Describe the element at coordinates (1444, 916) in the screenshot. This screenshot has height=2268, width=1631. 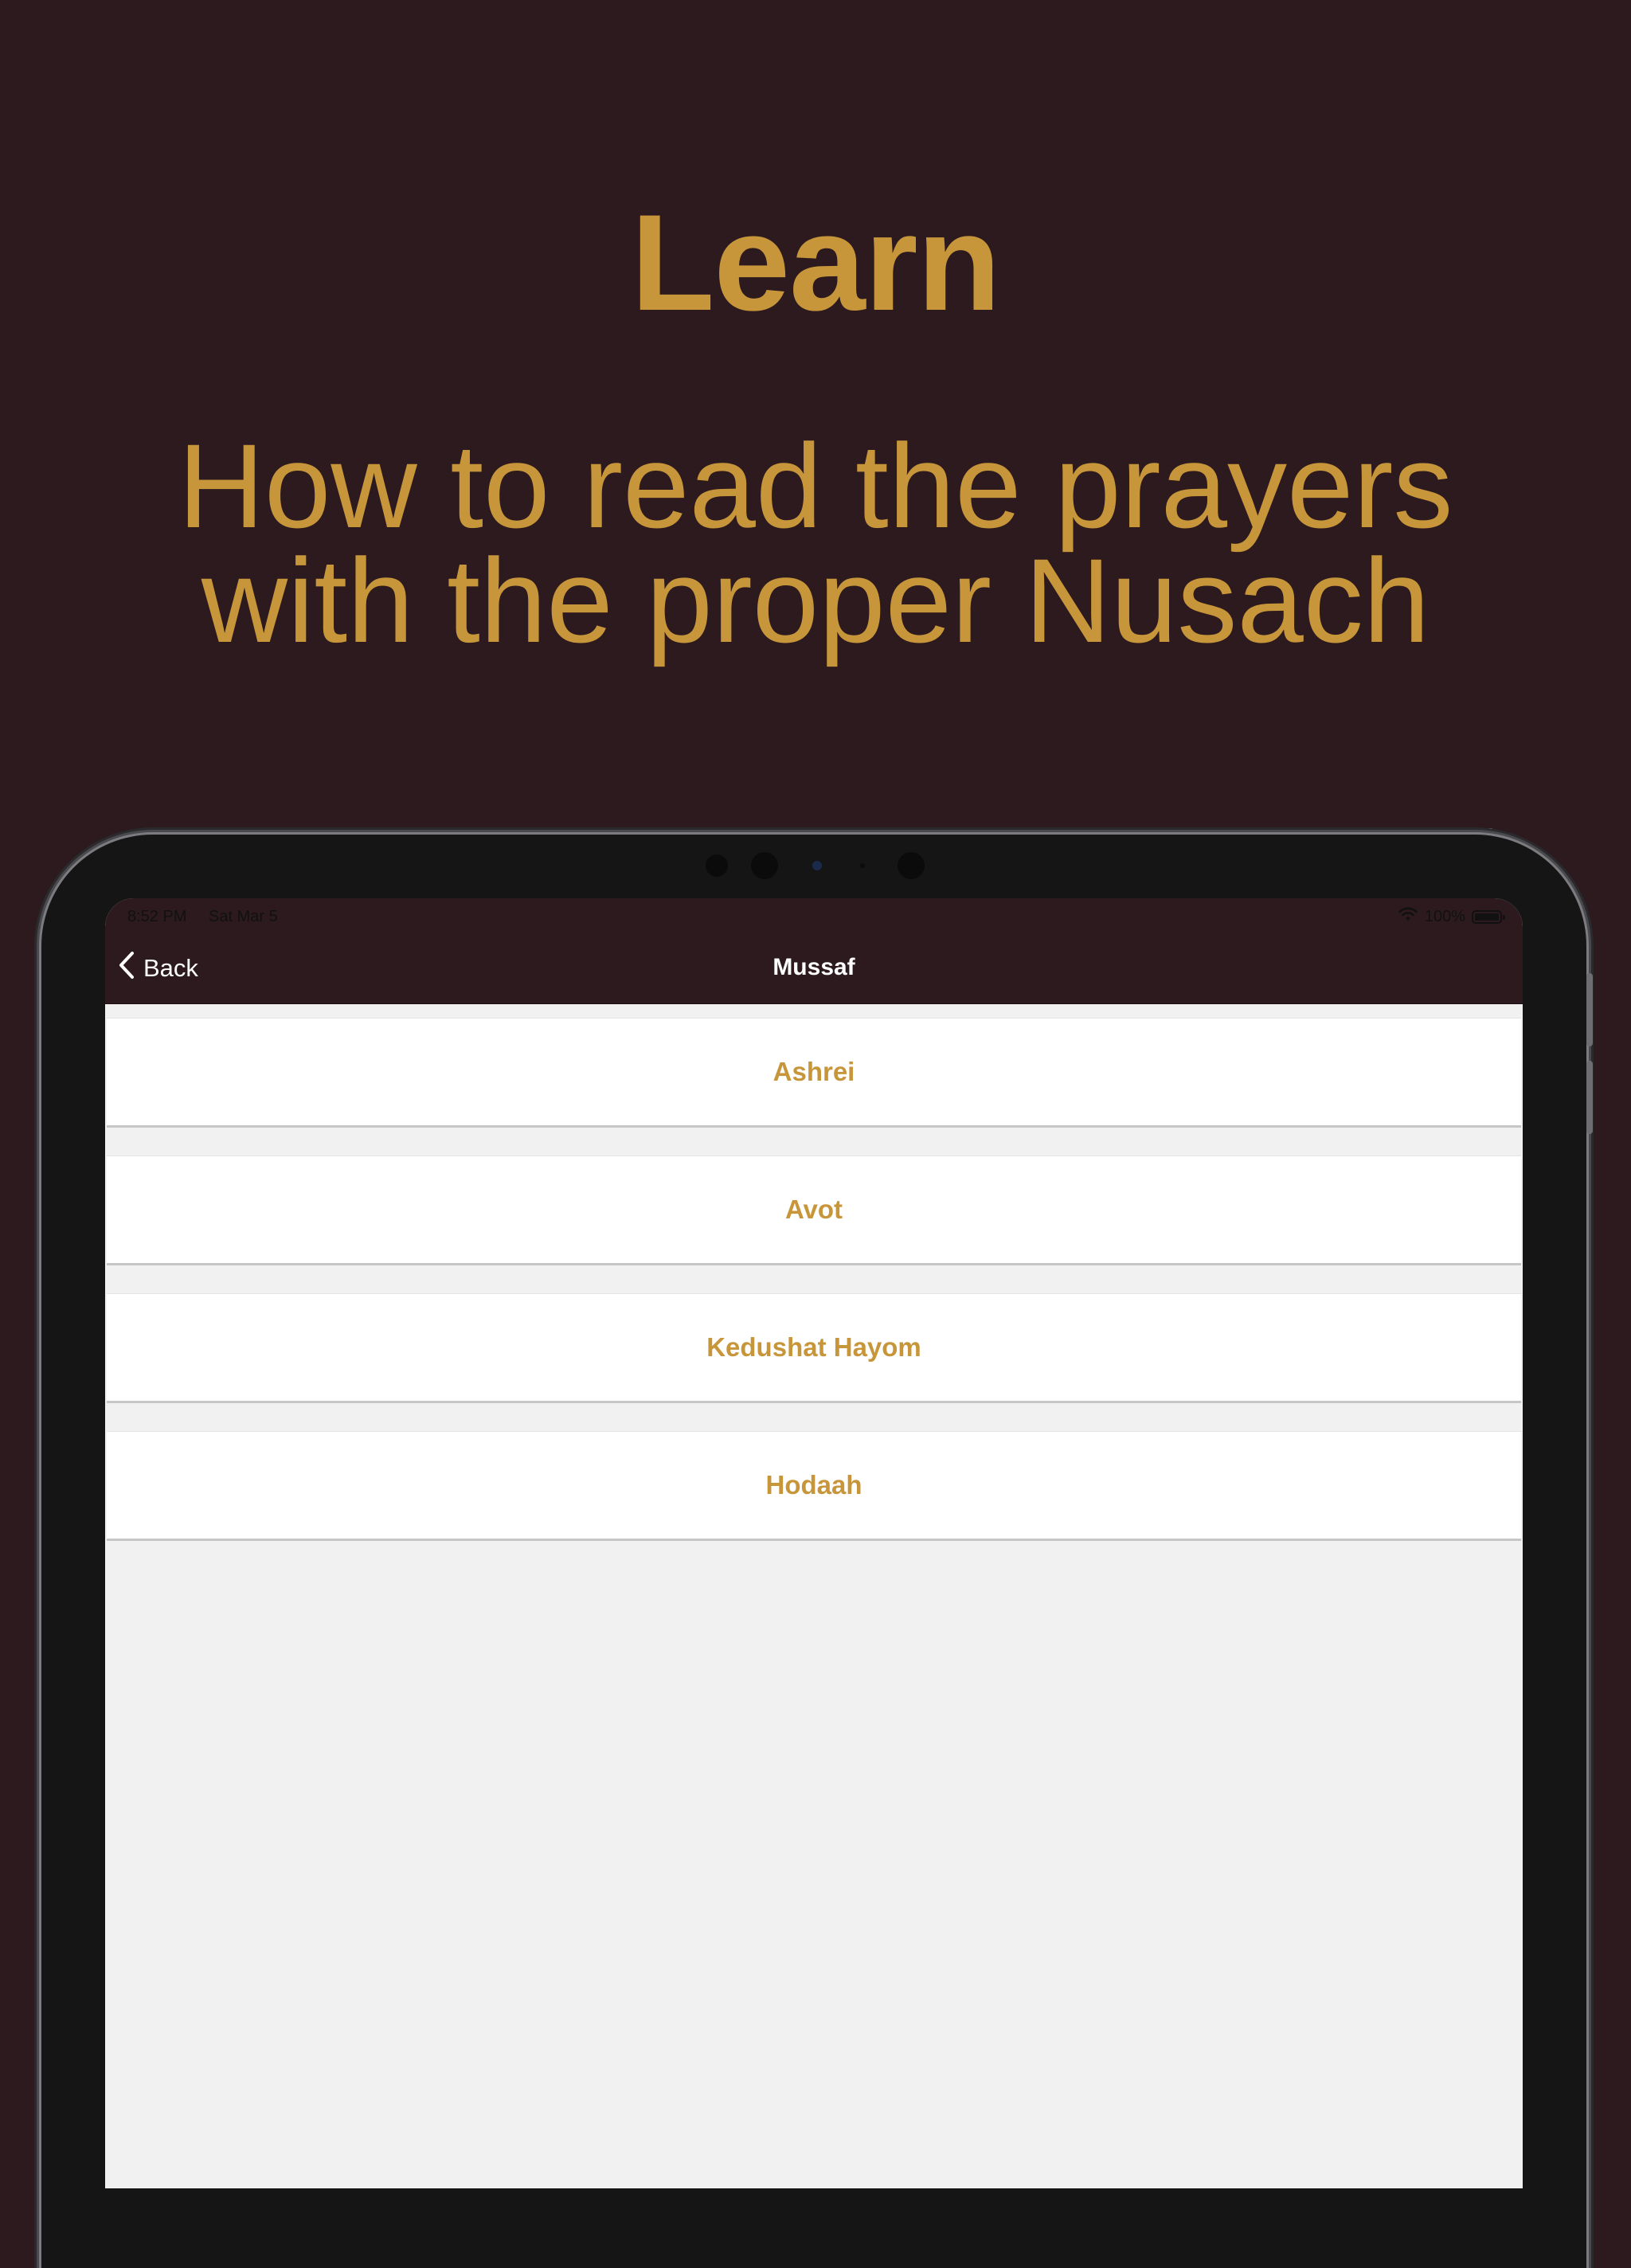
I see `battery-percentage: 100%` at that location.